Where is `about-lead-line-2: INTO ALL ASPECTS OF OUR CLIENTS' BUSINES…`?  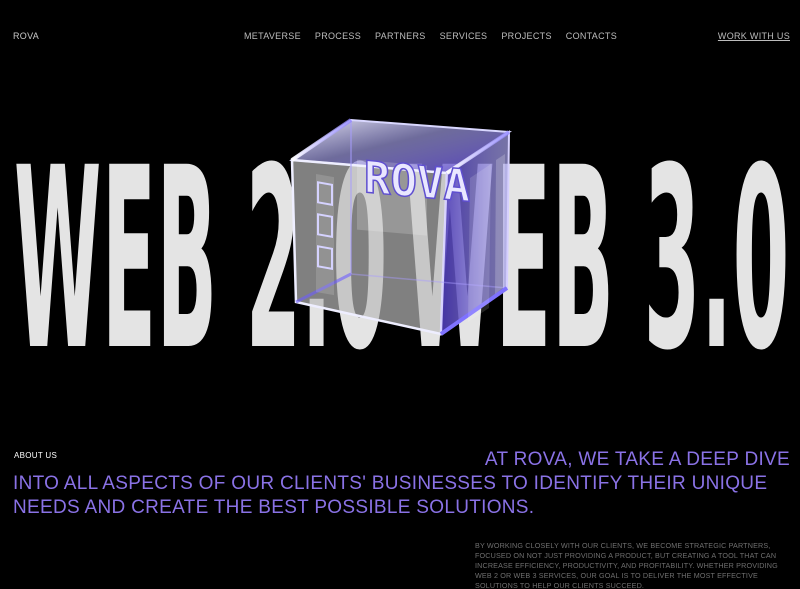
about-lead-line-2: INTO ALL ASPECTS OF OUR CLIENTS' BUSINES… is located at coordinates (390, 483).